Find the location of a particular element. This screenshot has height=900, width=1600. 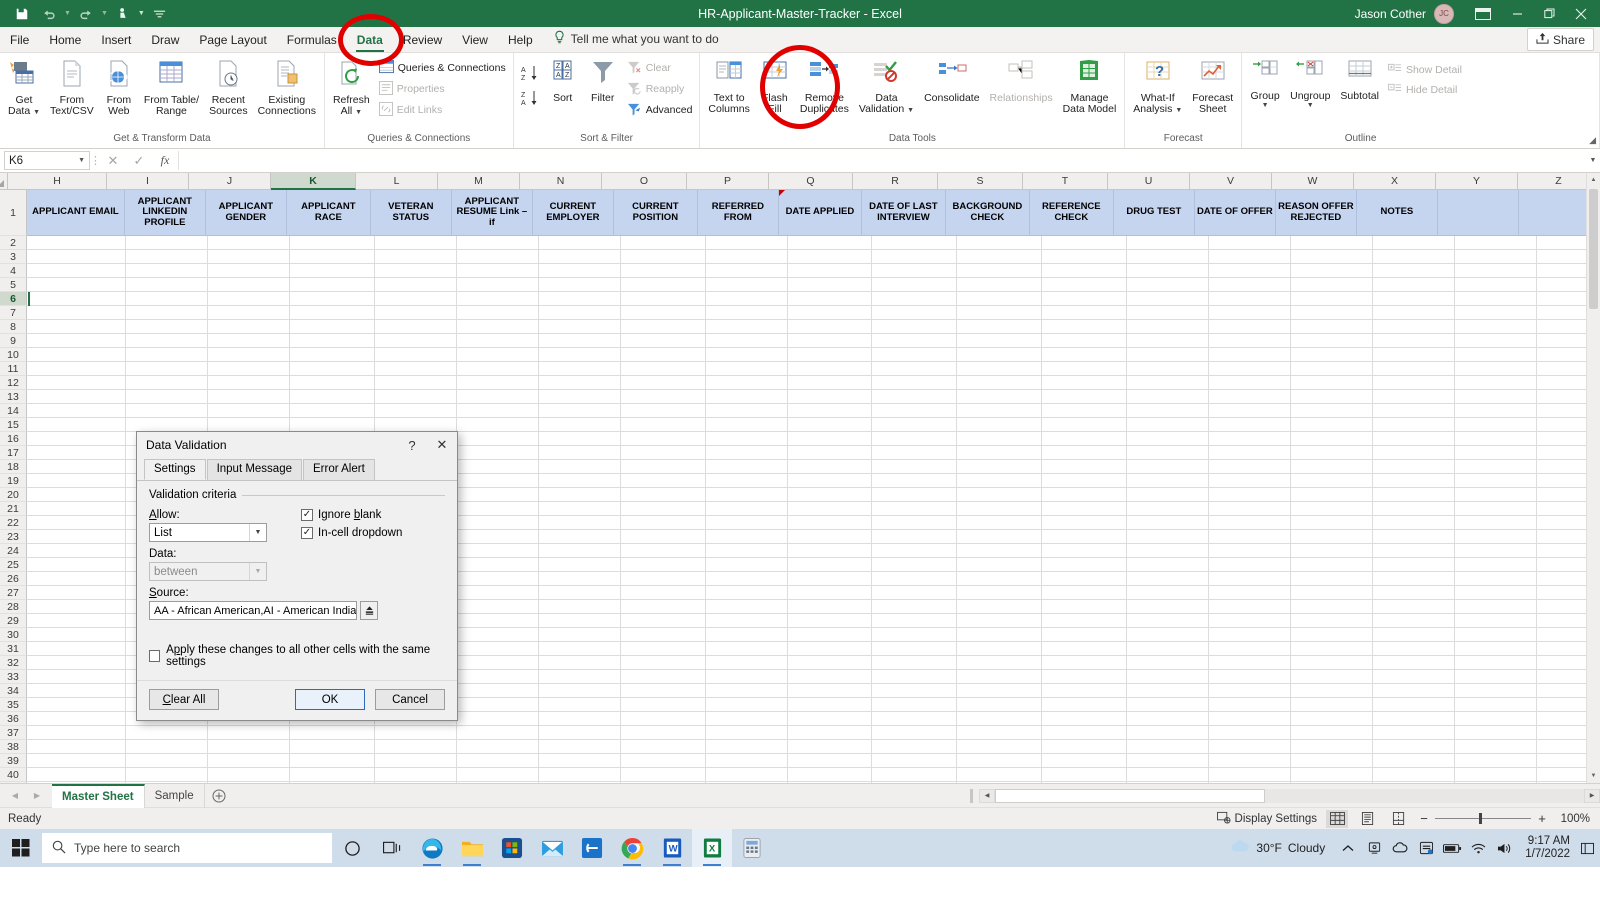

cell-V7 is located at coordinates (1250, 313).